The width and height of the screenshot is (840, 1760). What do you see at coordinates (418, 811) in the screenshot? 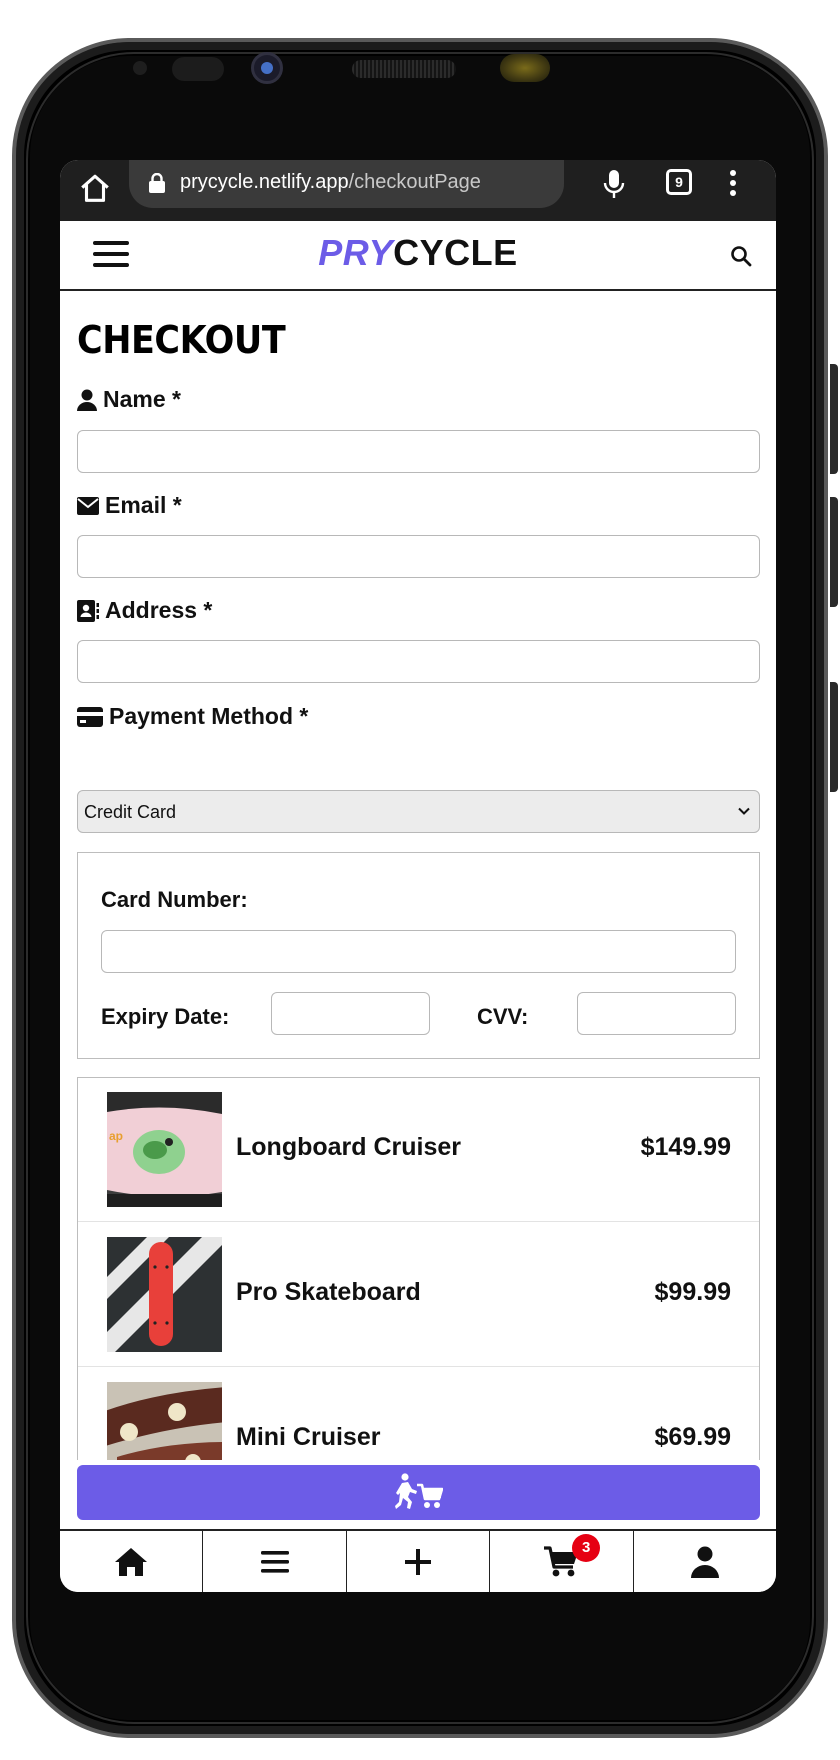
I see `payment-method-select: Credit Card` at bounding box center [418, 811].